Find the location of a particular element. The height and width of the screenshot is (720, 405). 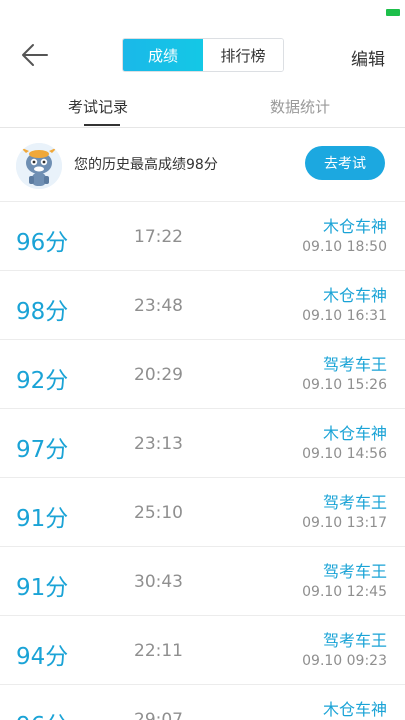

record-score: 97分 is located at coordinates (42, 450).